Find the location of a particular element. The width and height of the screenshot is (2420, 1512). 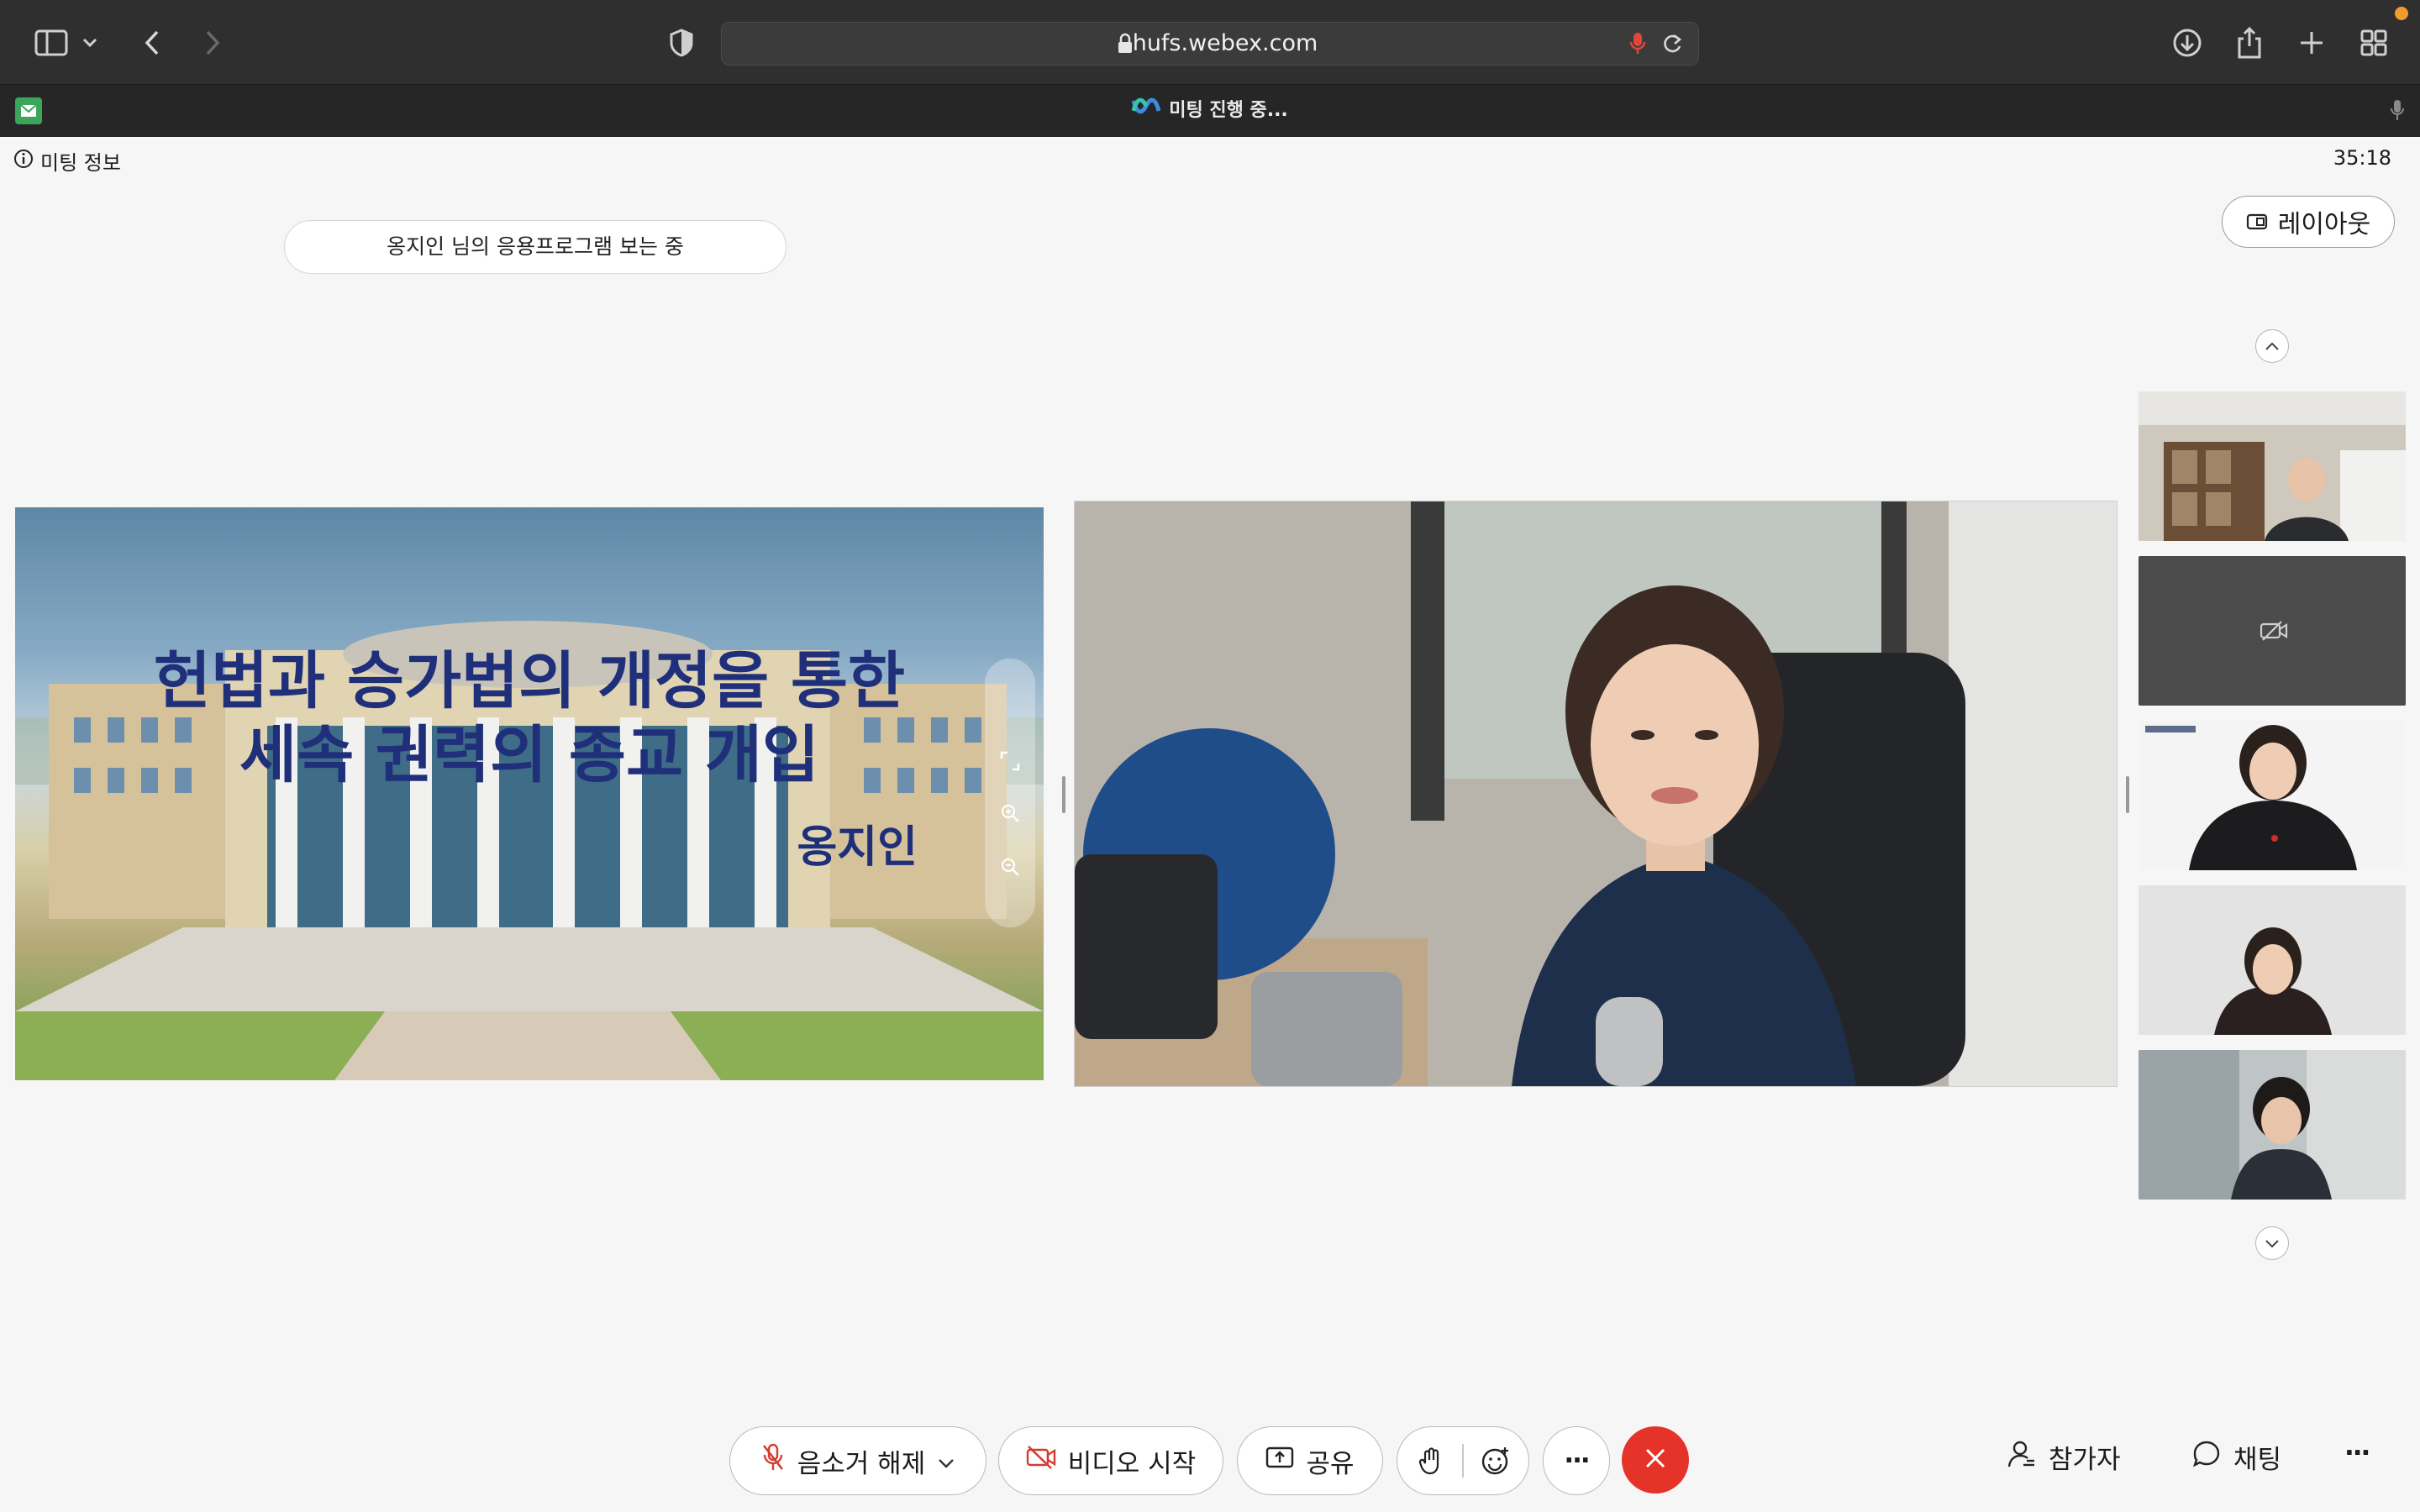

zoom-in-icon is located at coordinates (1010, 815).